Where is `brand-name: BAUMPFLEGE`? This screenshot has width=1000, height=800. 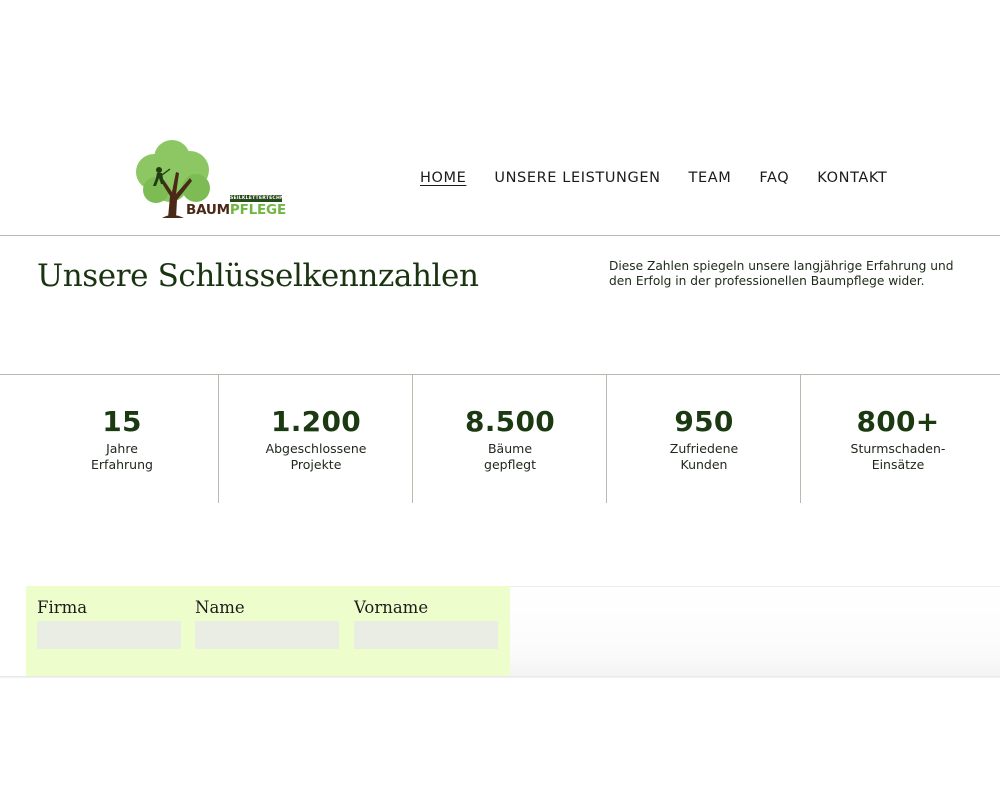 brand-name: BAUMPFLEGE is located at coordinates (236, 210).